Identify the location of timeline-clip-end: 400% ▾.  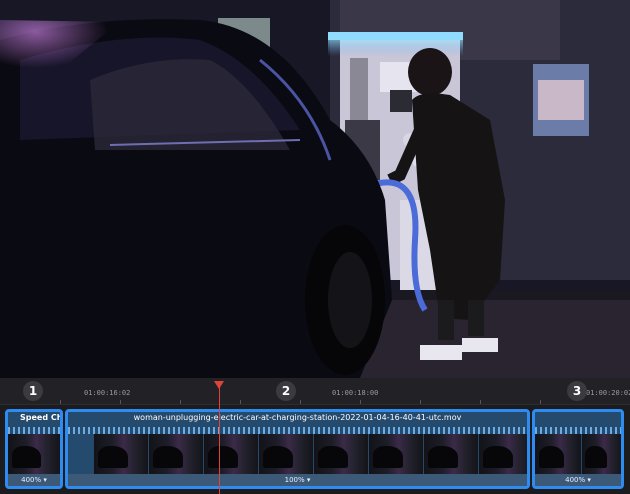
(578, 449).